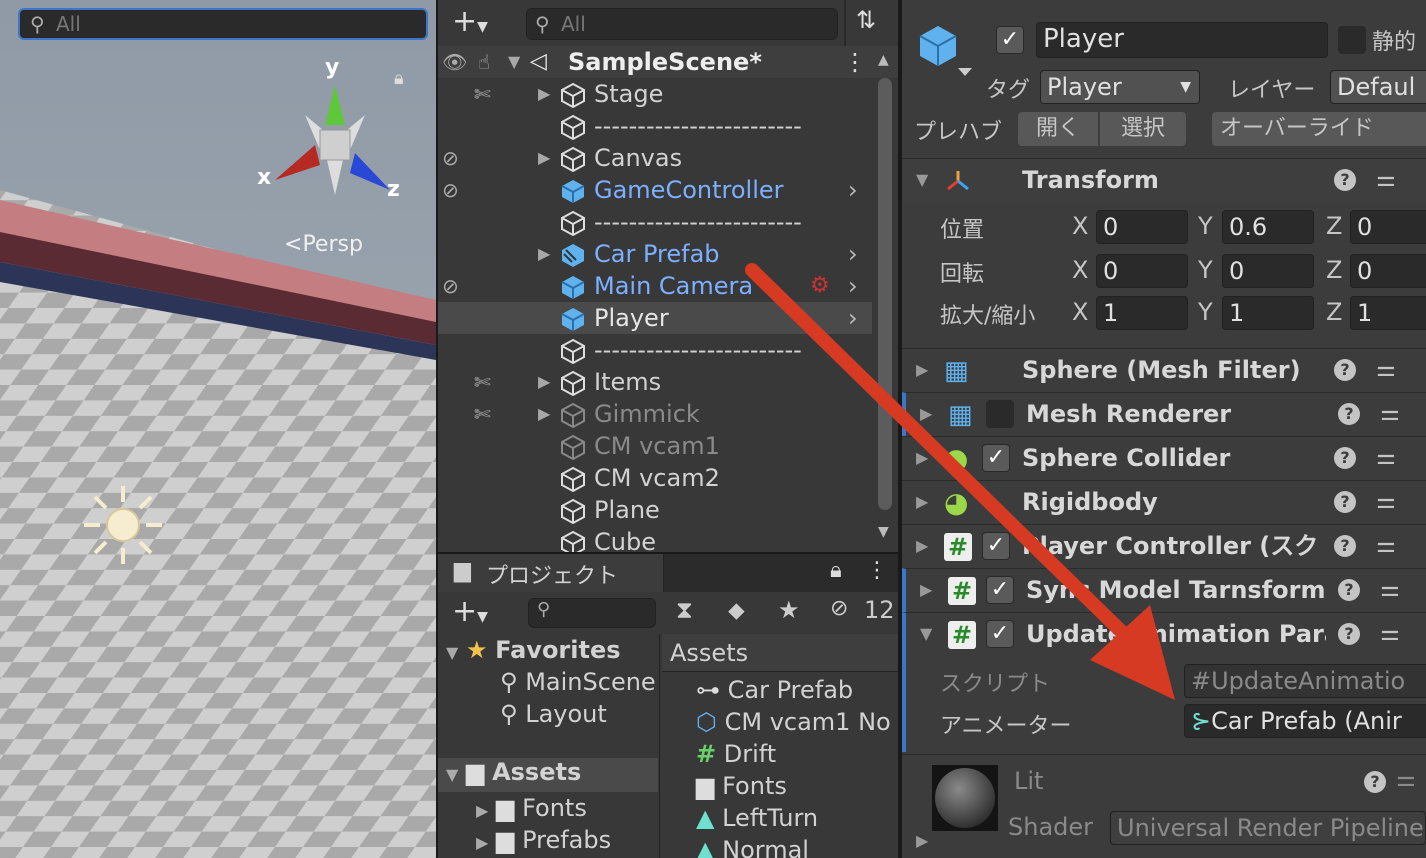 The image size is (1426, 858). Describe the element at coordinates (855, 62) in the screenshot. I see `more-icon: ⋮` at that location.